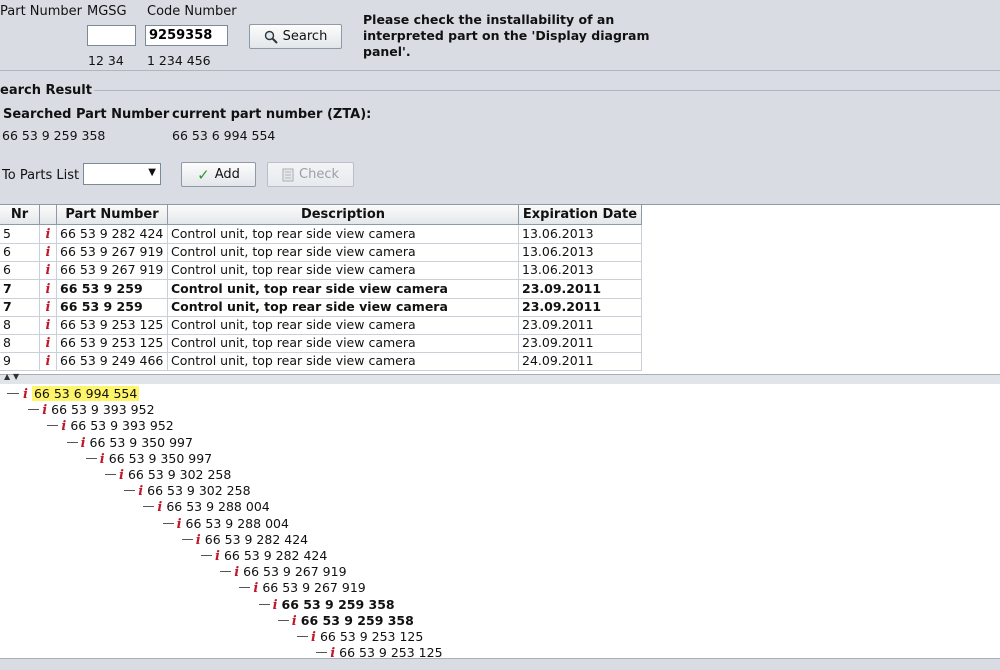 The width and height of the screenshot is (1000, 670). What do you see at coordinates (203, 174) in the screenshot?
I see `checkmark-icon: ✓` at bounding box center [203, 174].